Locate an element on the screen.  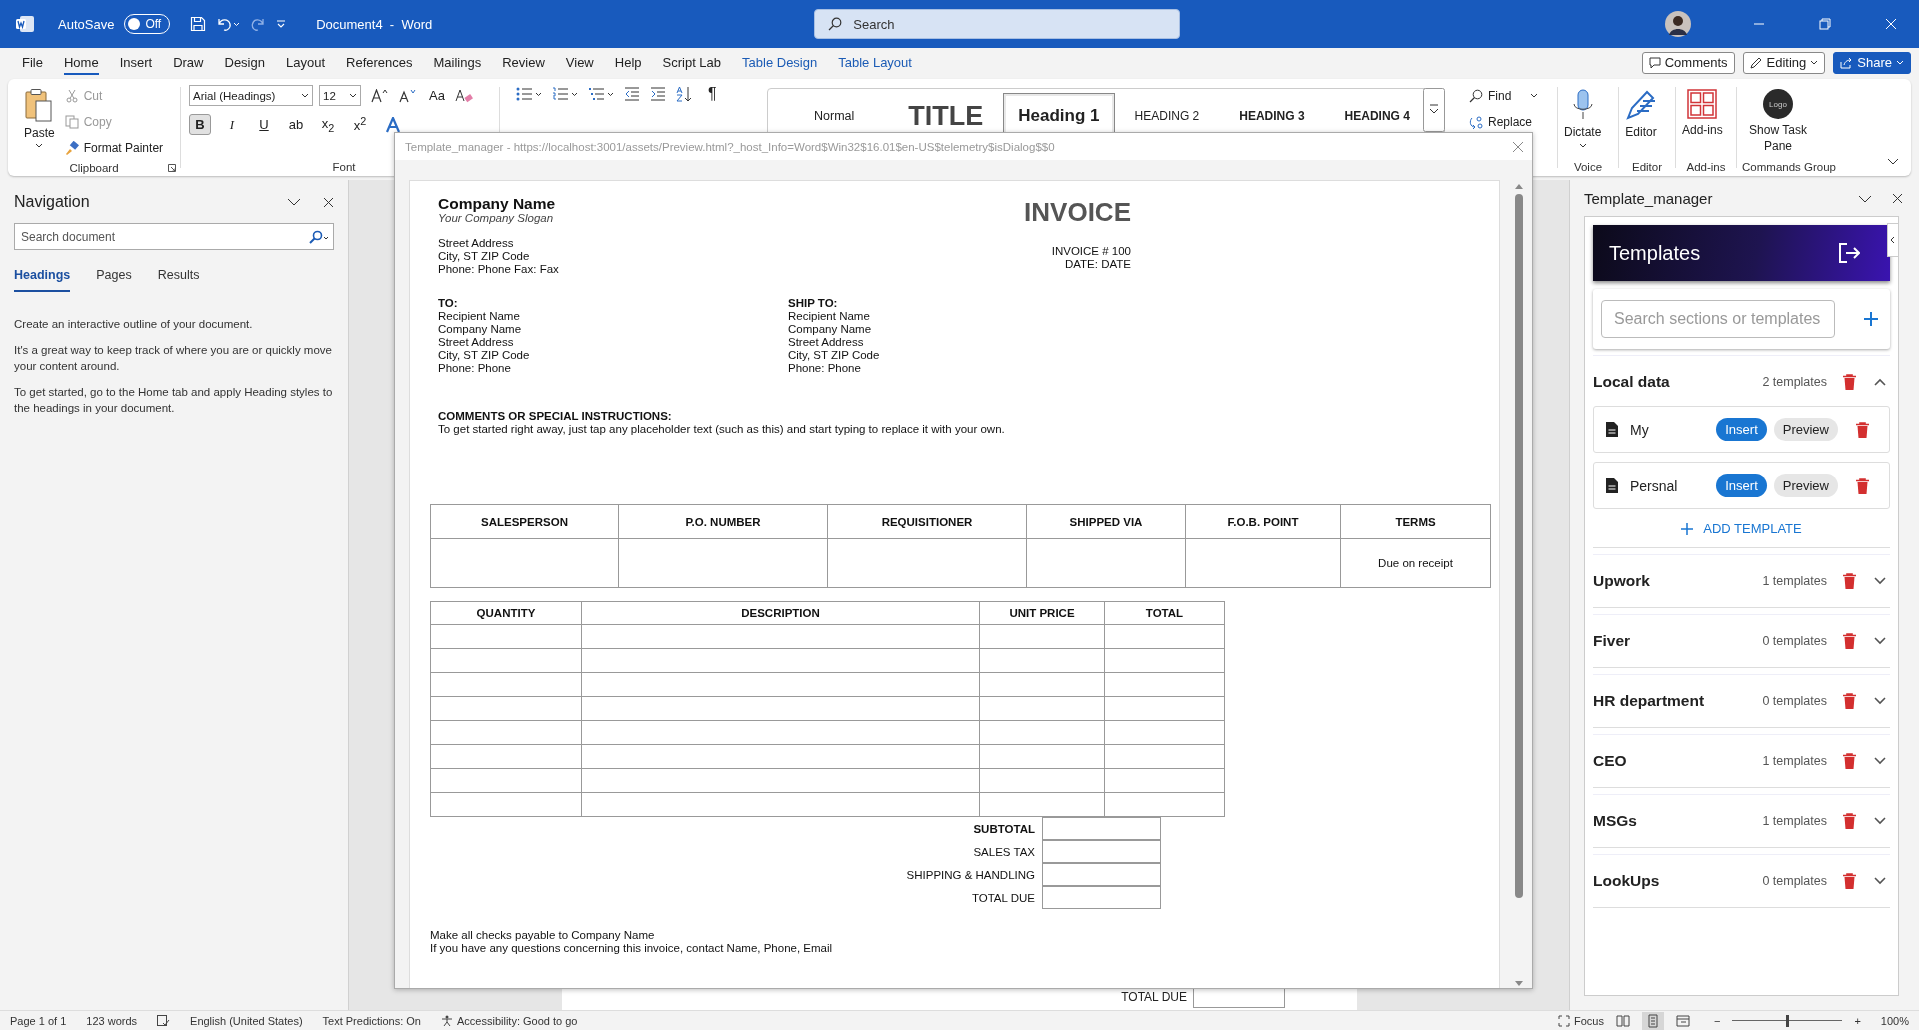
format-button: I is located at coordinates (232, 124).